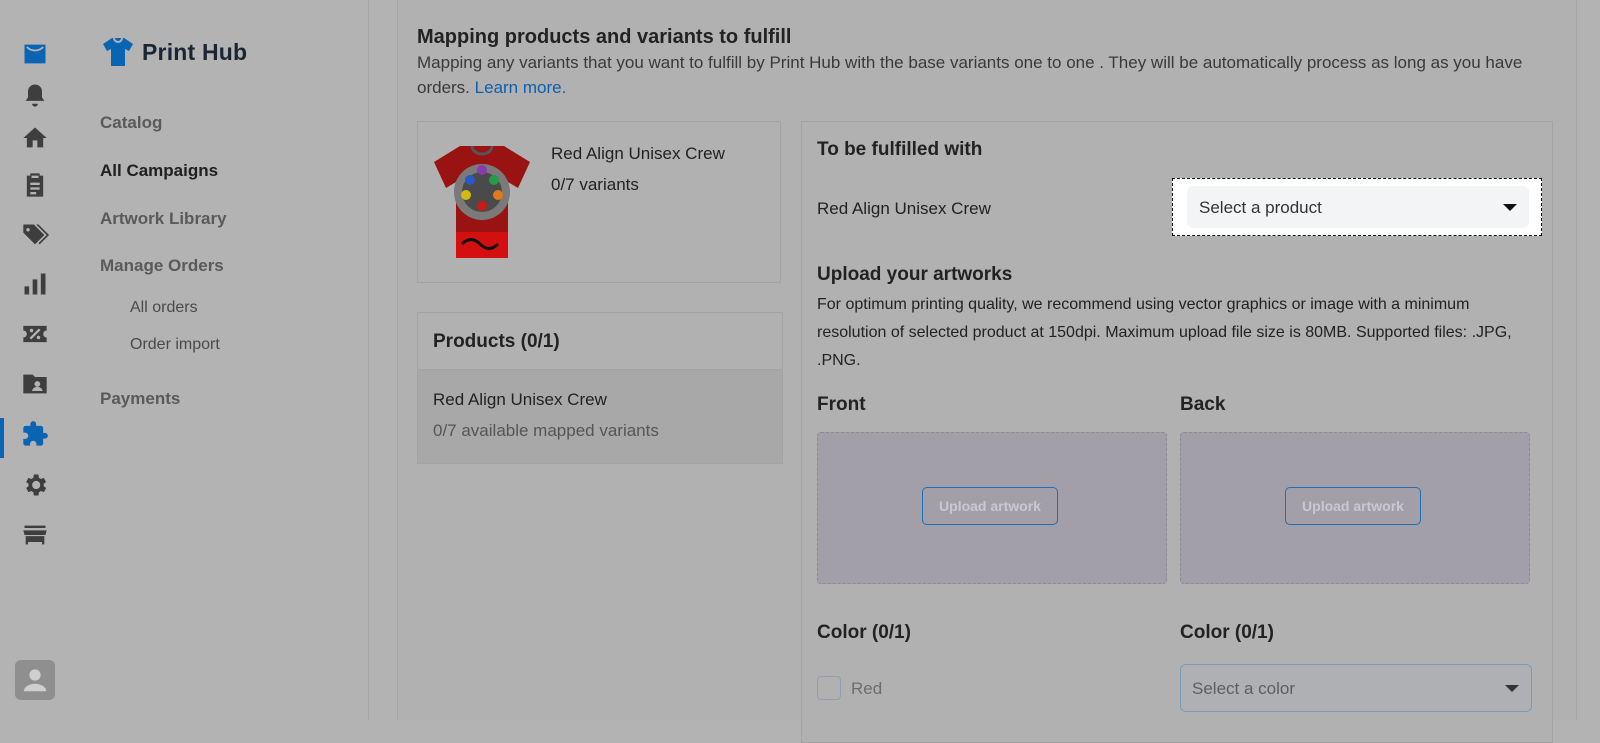 This screenshot has height=743, width=1600. What do you see at coordinates (638, 153) in the screenshot?
I see `product-name: Red Align Unisex Crew` at bounding box center [638, 153].